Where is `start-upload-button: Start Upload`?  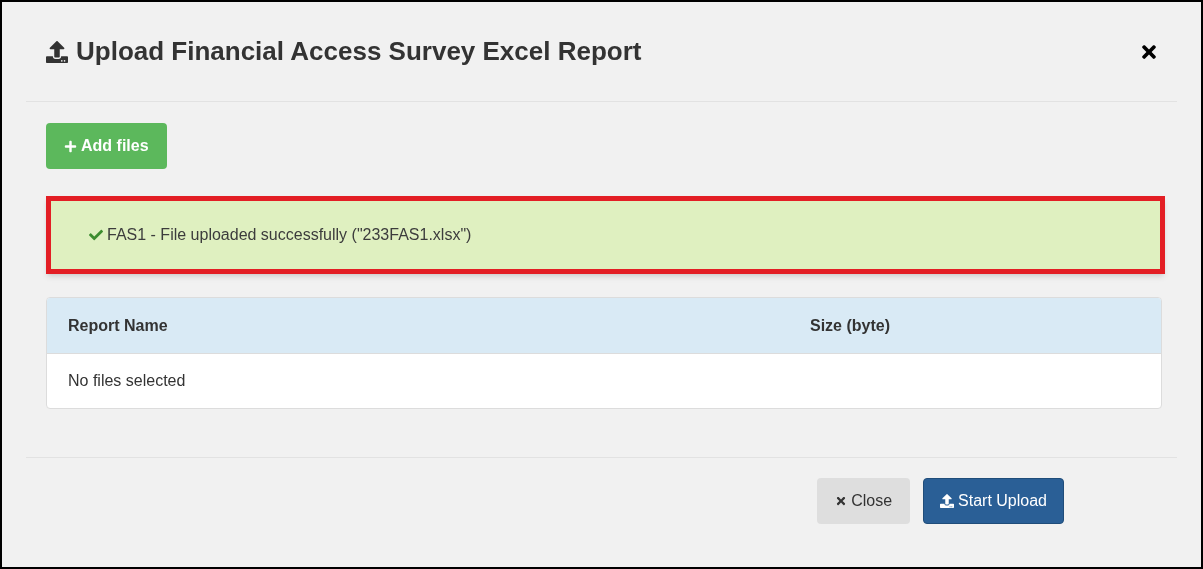 start-upload-button: Start Upload is located at coordinates (993, 501).